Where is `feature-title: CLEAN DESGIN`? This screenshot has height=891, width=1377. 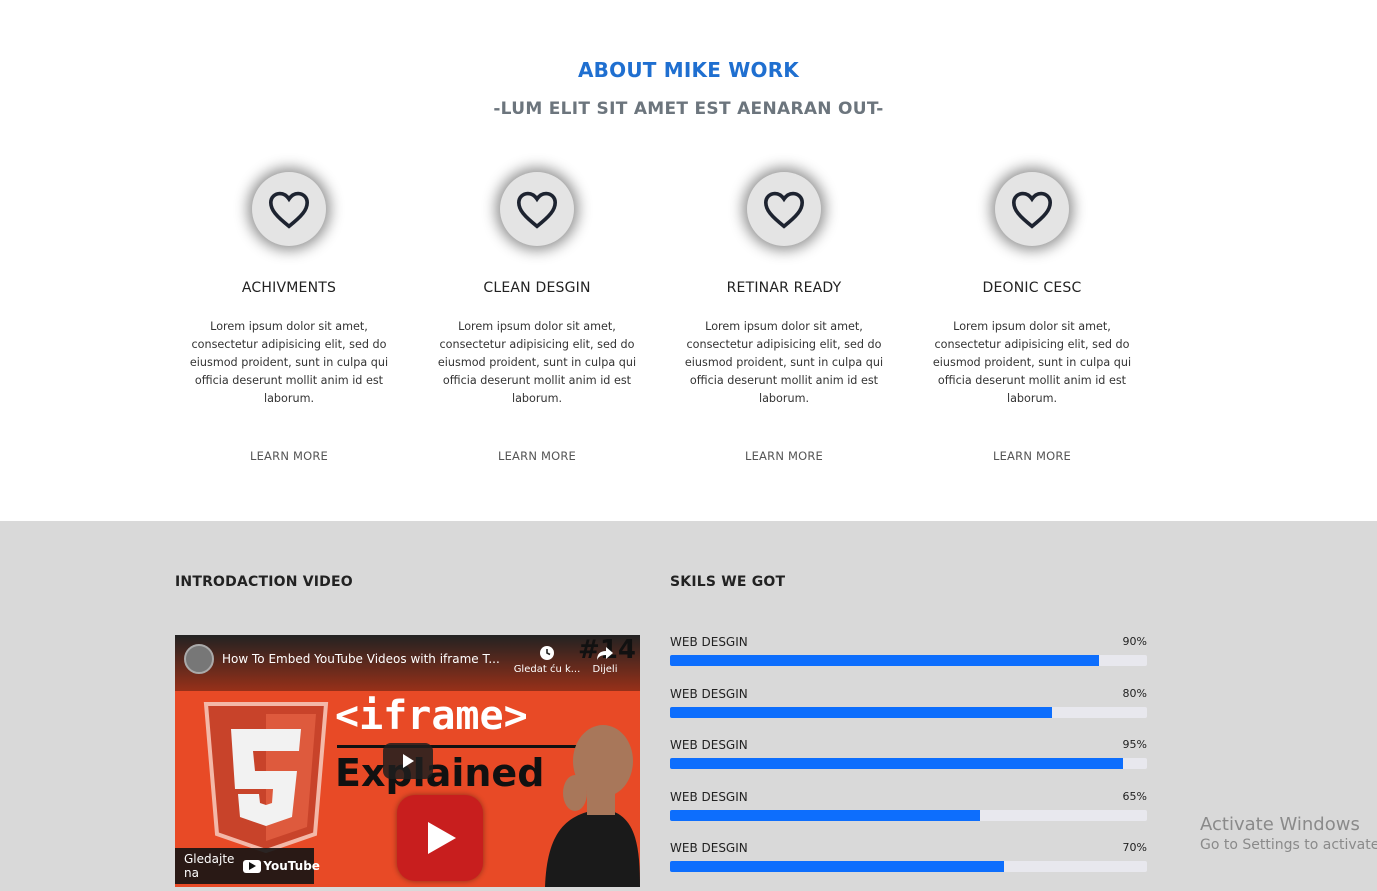
feature-title: CLEAN DESGIN is located at coordinates (537, 288).